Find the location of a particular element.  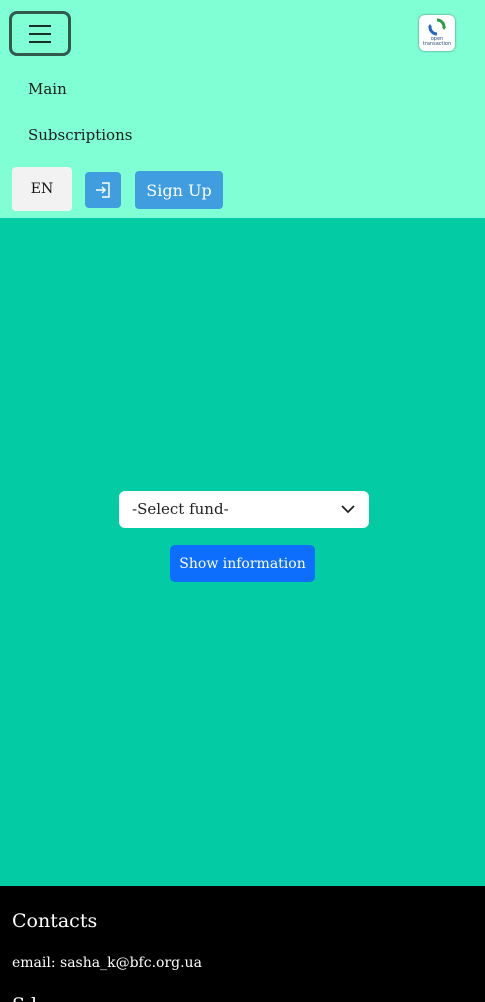

login-icon is located at coordinates (103, 190).